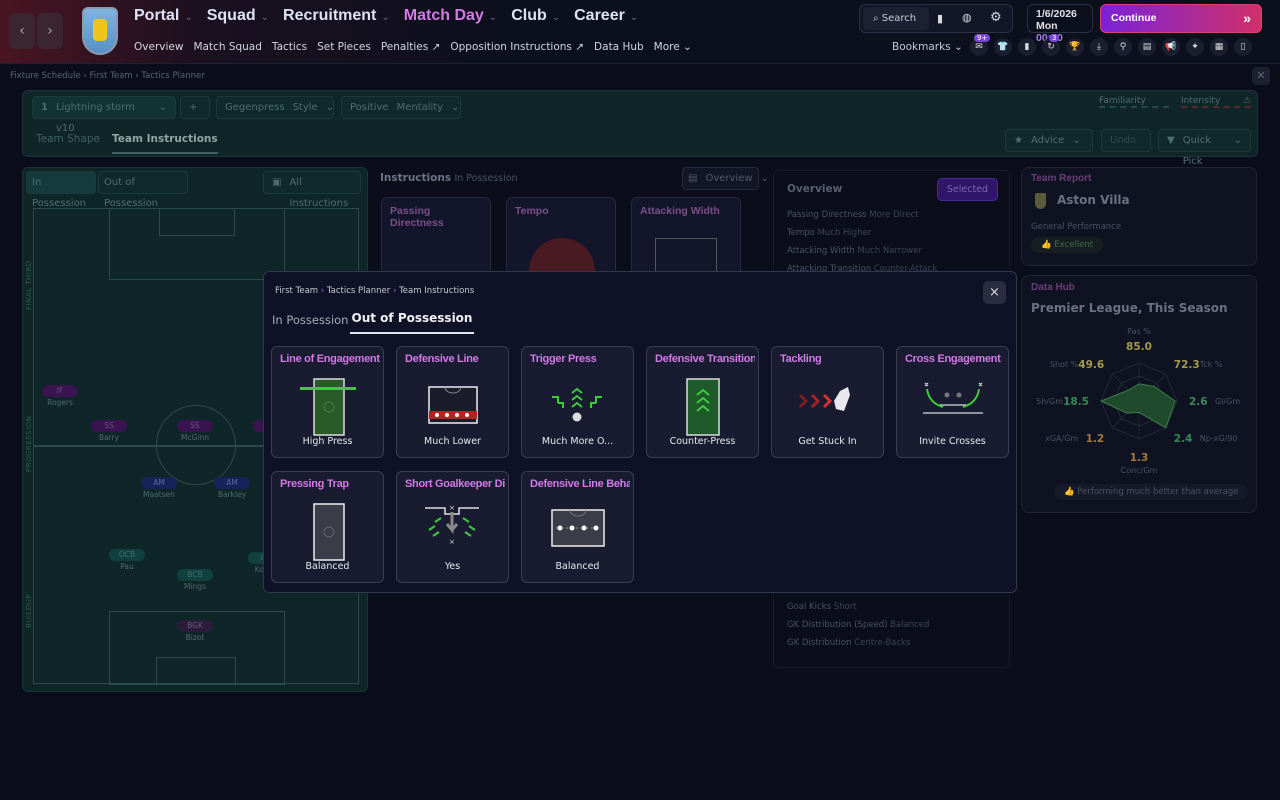 This screenshot has height=800, width=1280. I want to click on player-name: McGinn, so click(195, 437).